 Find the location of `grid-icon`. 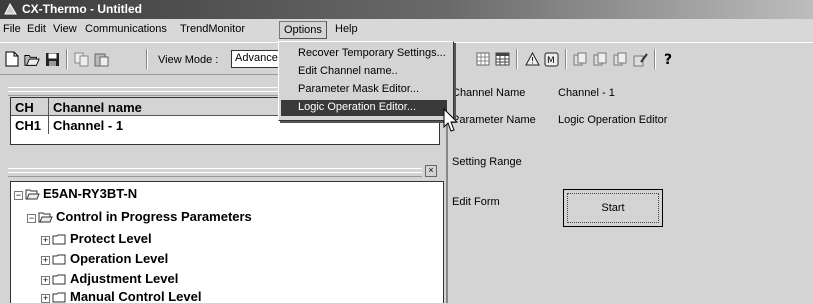

grid-icon is located at coordinates (483, 59).